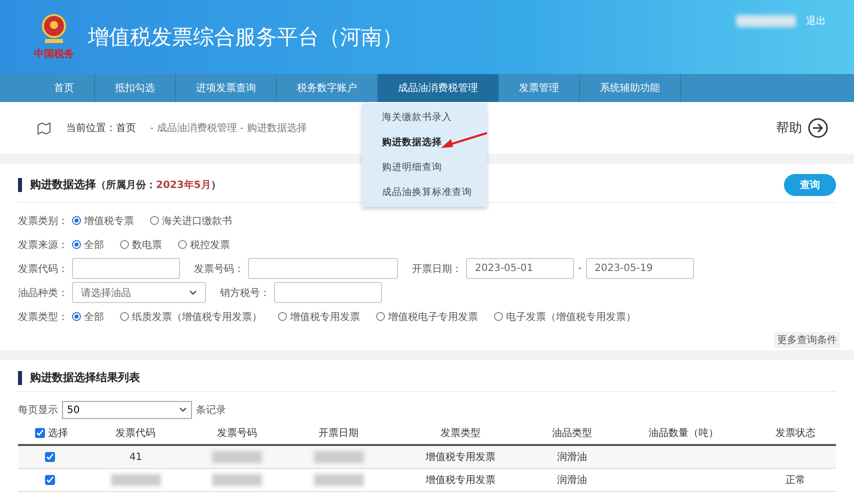 This screenshot has width=854, height=500. Describe the element at coordinates (43, 293) in the screenshot. I see `field-label: 油品种类：` at that location.